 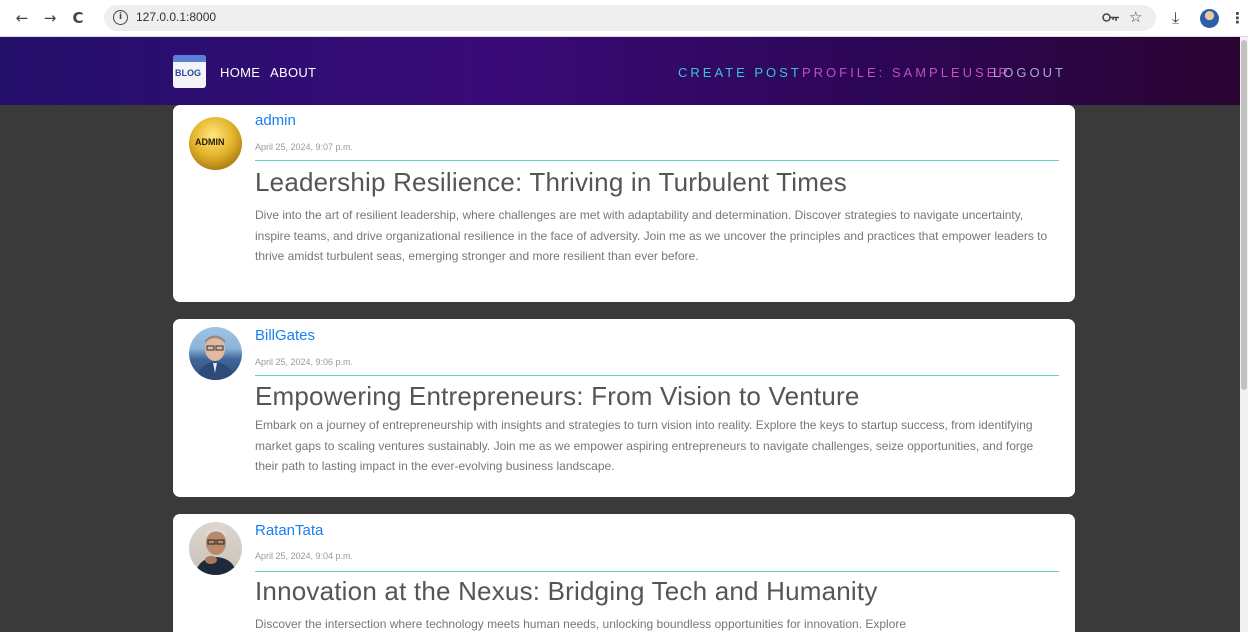 What do you see at coordinates (1209, 18) in the screenshot?
I see `profile-avatar-icon` at bounding box center [1209, 18].